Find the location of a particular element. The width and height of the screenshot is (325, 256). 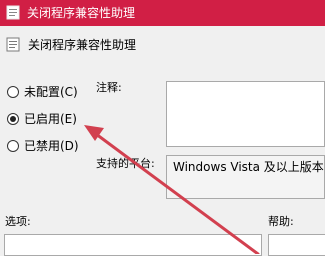

help-pane is located at coordinates (296, 245).